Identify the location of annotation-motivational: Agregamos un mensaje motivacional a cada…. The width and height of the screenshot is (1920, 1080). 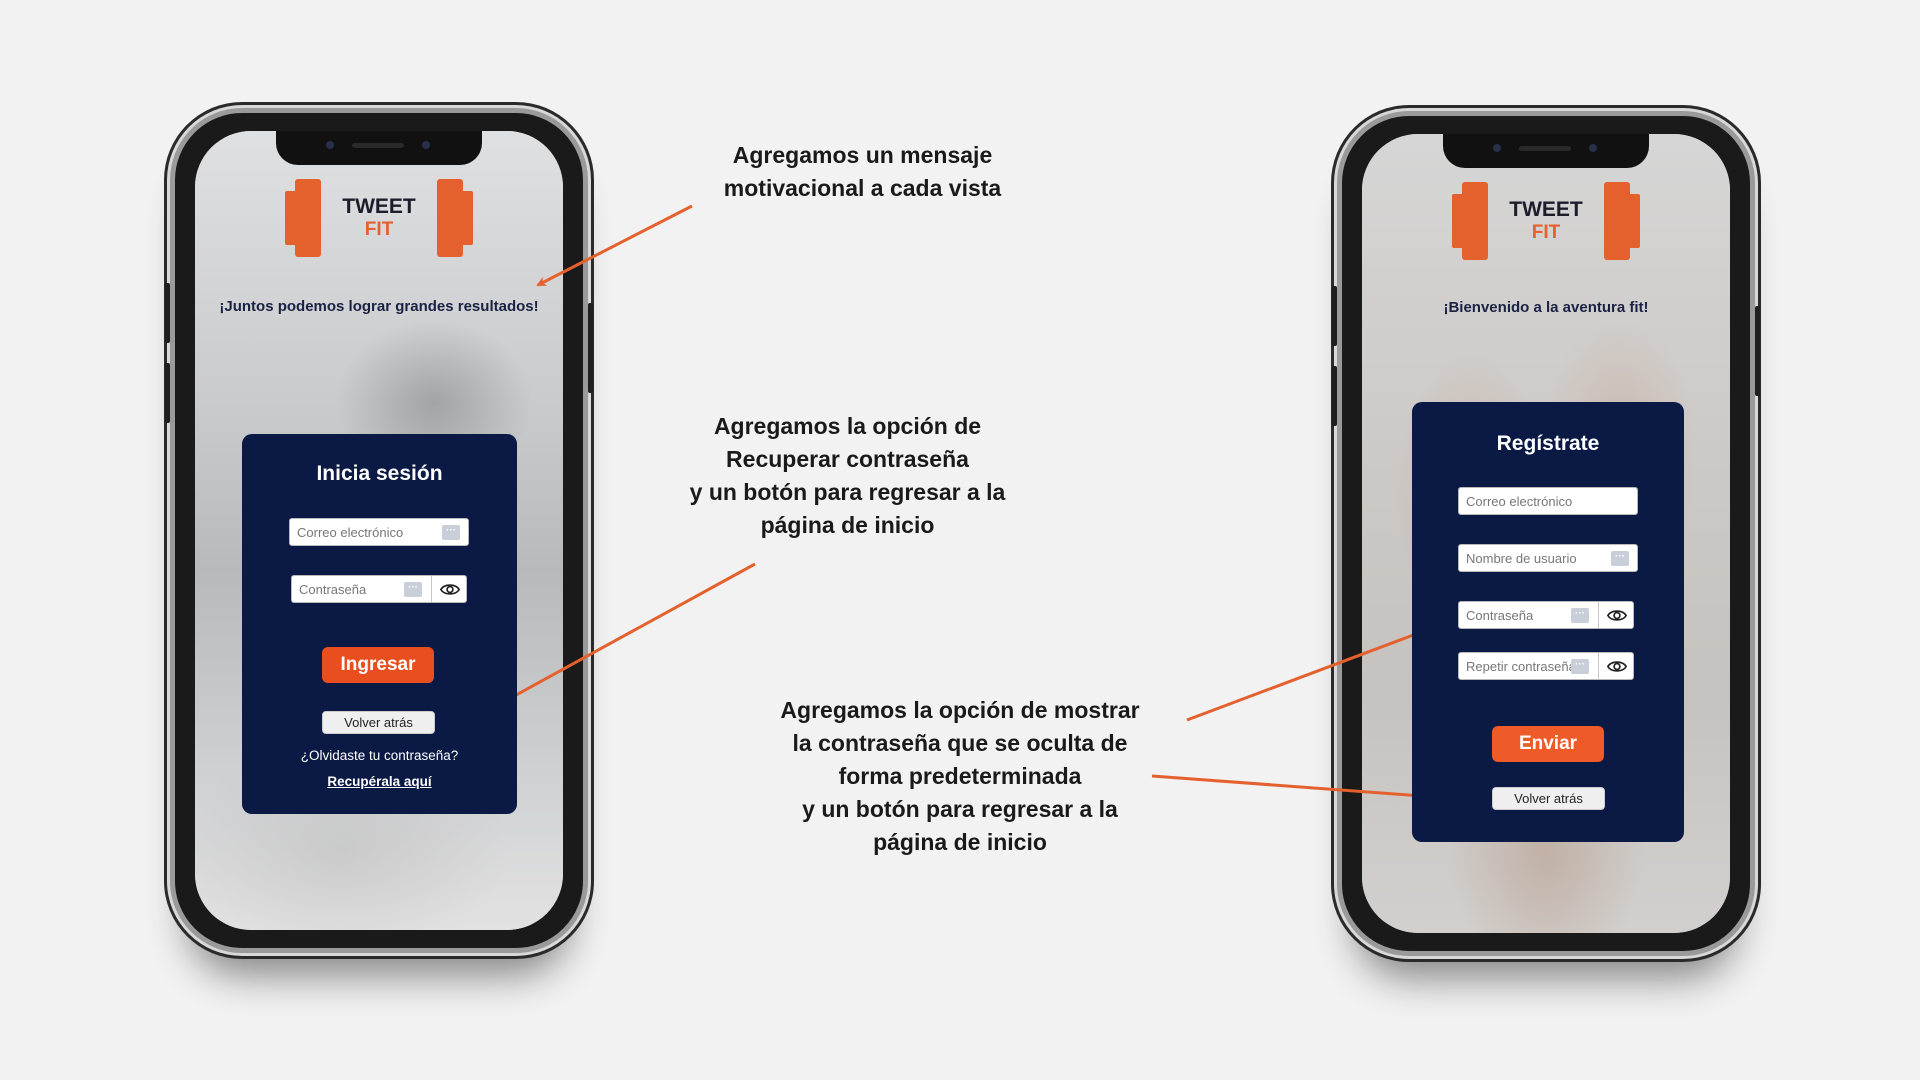
(862, 171).